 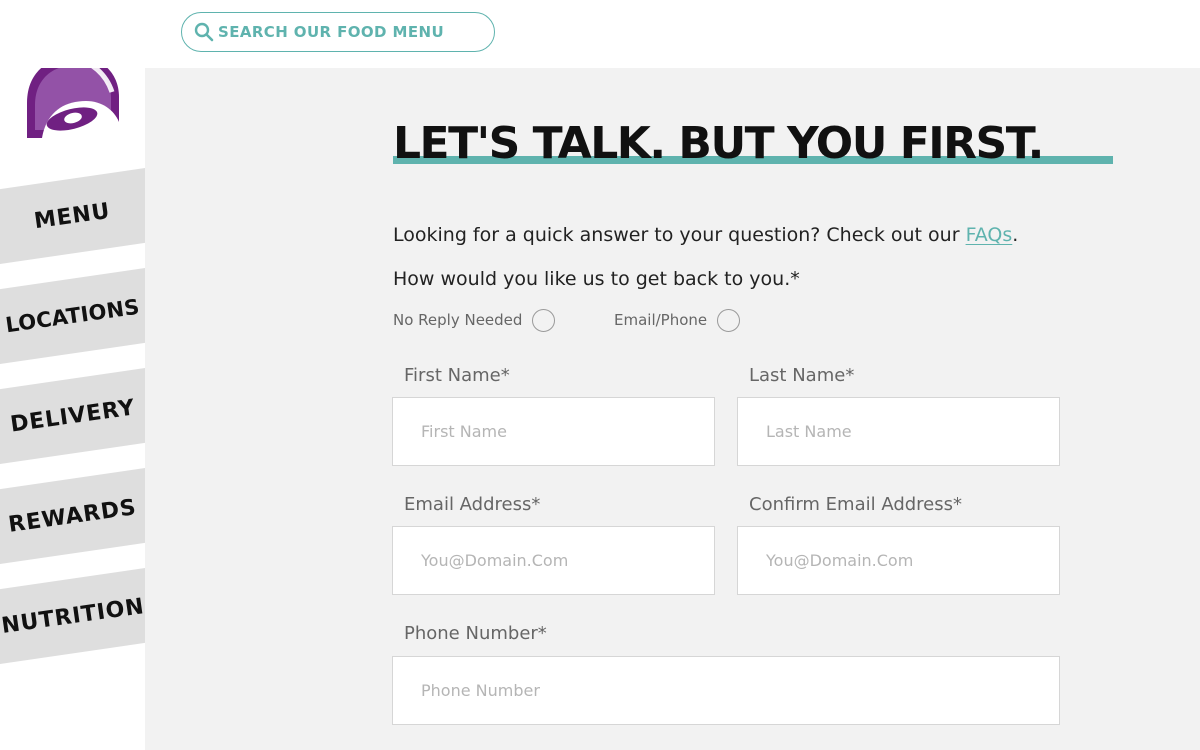 I want to click on nav-item-menu: MENU, so click(x=72, y=216).